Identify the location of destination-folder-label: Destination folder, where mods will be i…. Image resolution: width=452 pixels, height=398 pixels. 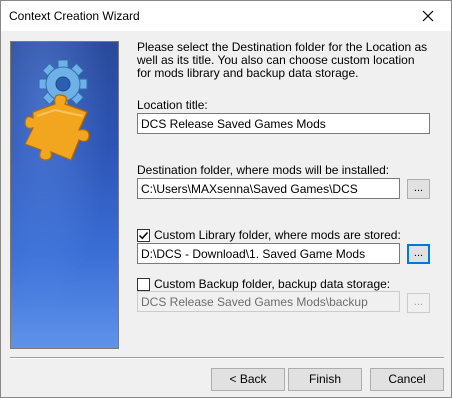
(263, 170).